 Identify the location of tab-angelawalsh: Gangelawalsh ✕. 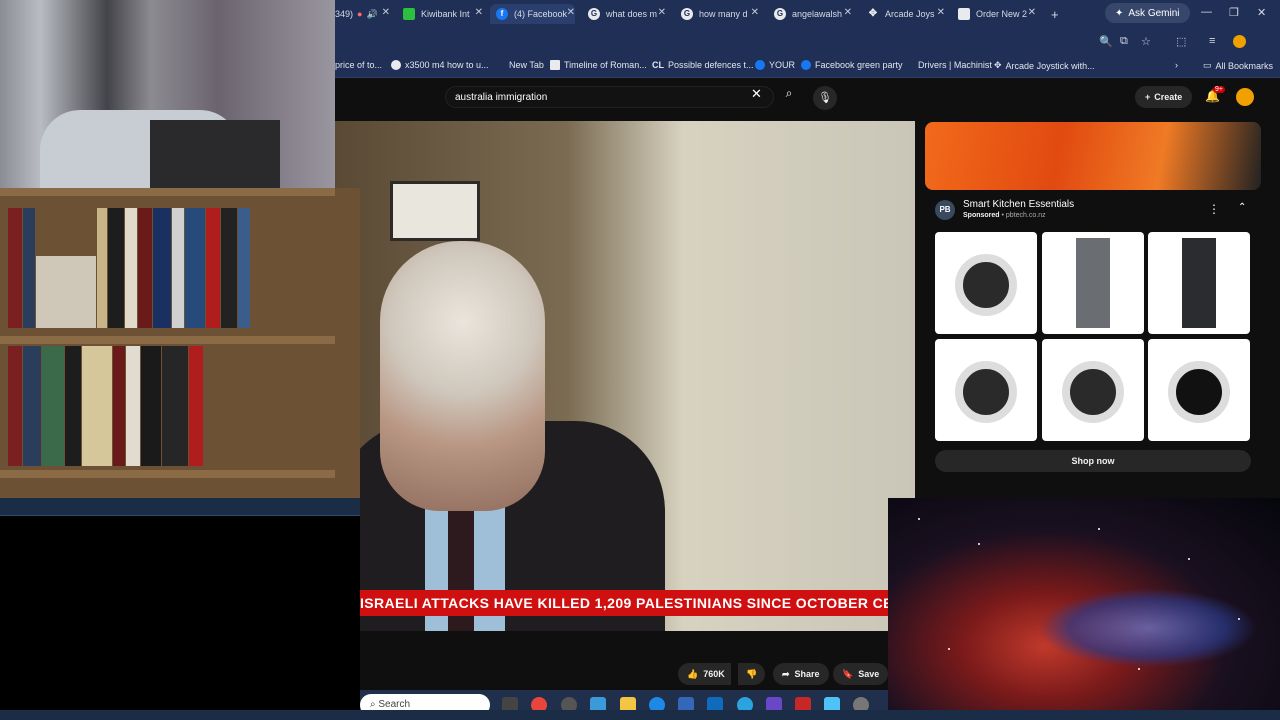
(813, 14).